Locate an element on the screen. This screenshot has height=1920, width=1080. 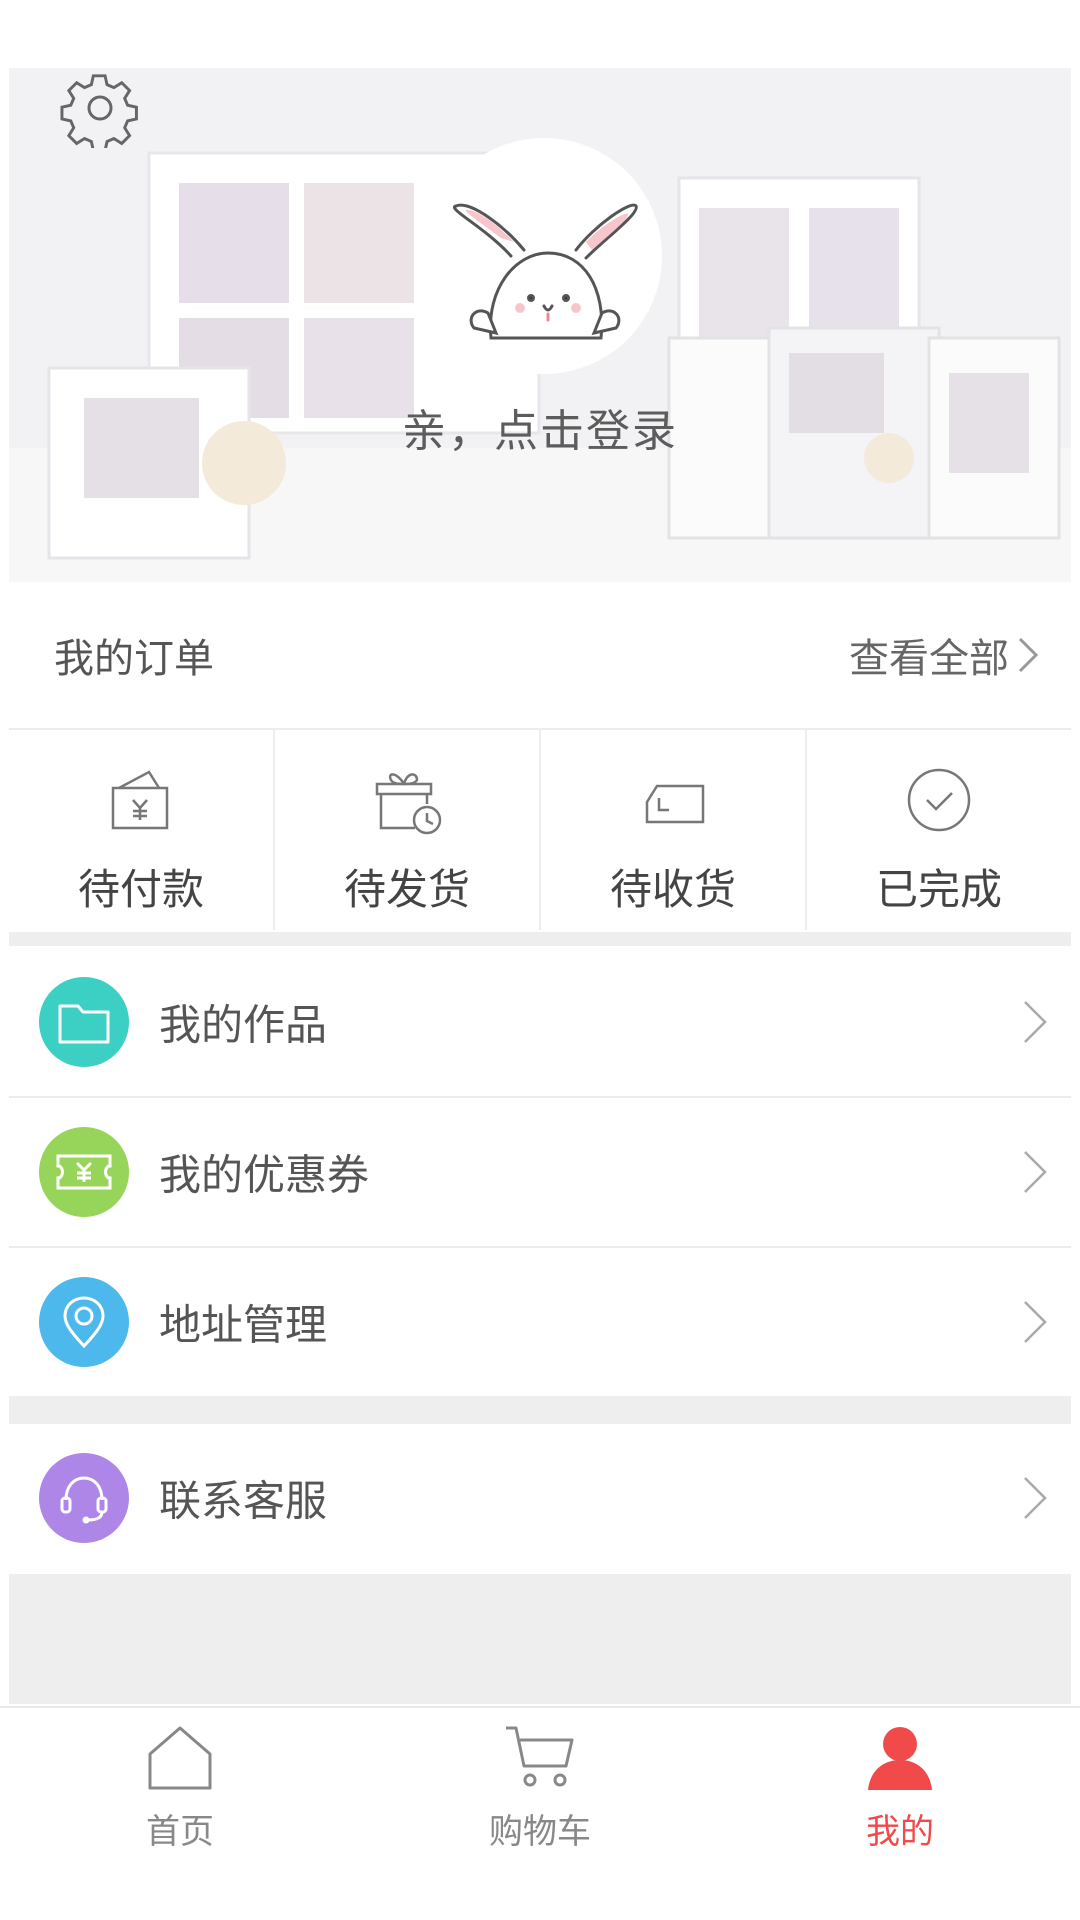
user-icon is located at coordinates (900, 1758).